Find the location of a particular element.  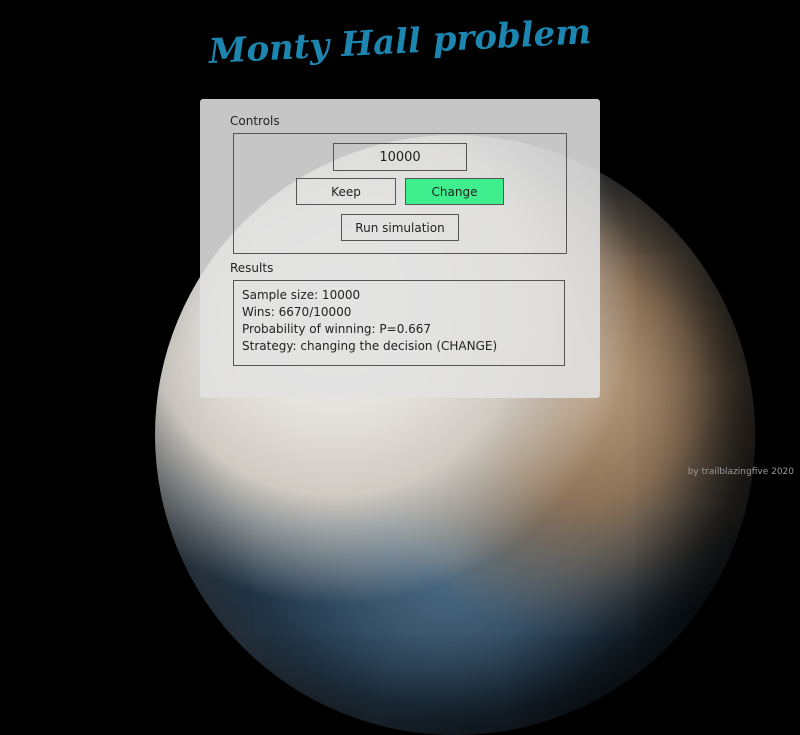

controls-label: Controls is located at coordinates (255, 121).